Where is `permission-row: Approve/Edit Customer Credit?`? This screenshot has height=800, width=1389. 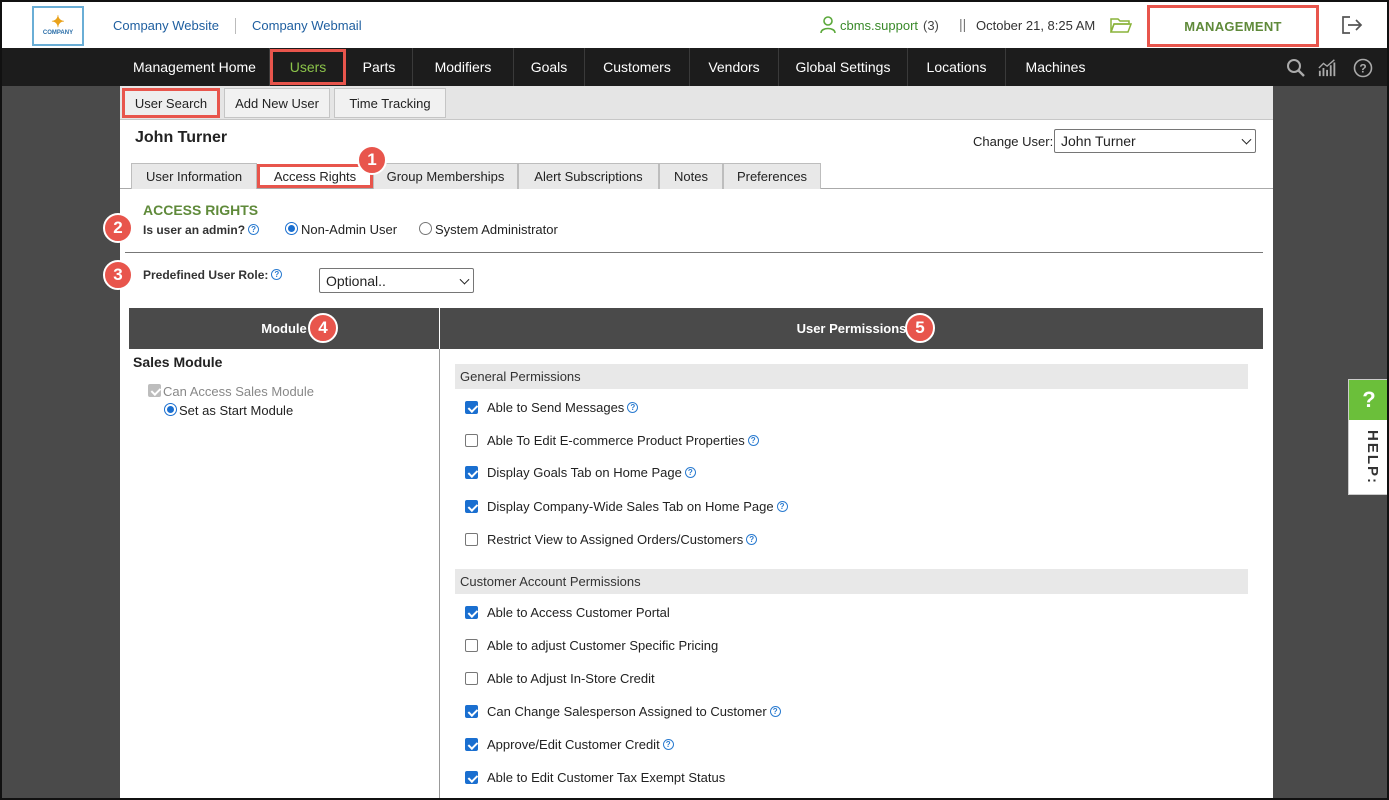 permission-row: Approve/Edit Customer Credit? is located at coordinates (569, 744).